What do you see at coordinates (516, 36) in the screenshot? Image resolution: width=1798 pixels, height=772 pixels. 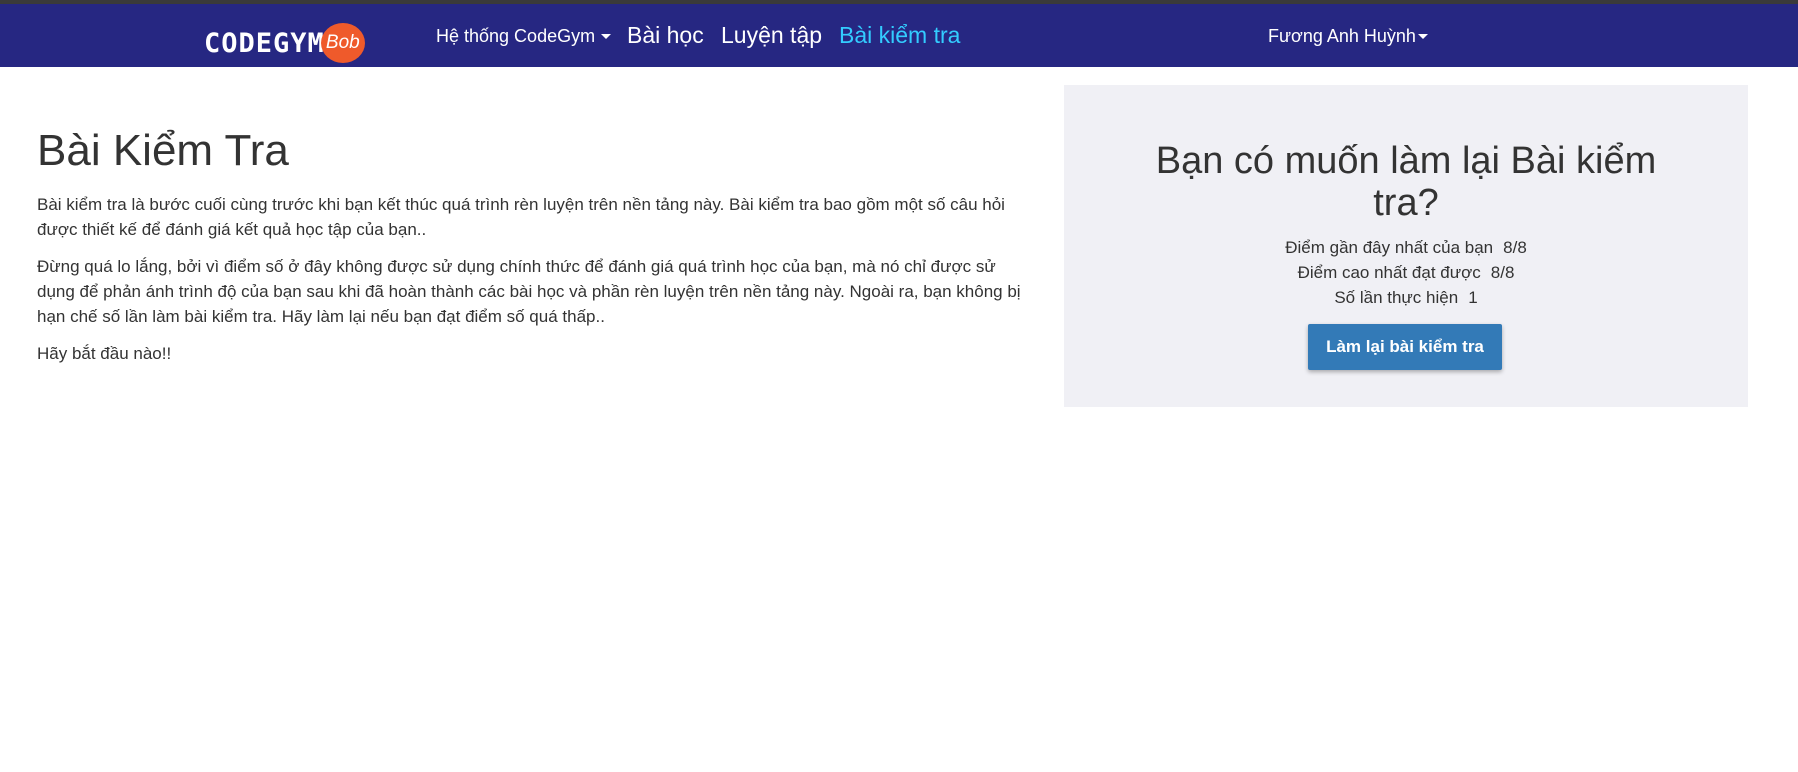 I see `nav-item-label: Hệ thống CodeGym` at bounding box center [516, 36].